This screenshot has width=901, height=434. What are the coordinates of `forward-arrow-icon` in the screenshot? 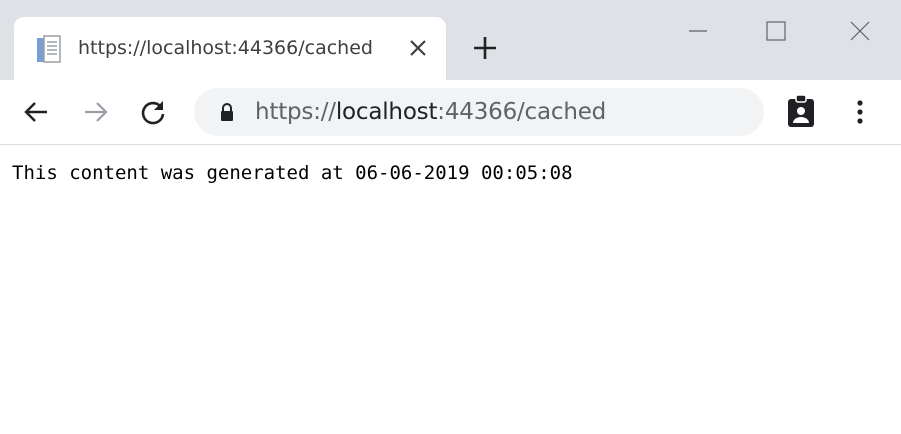 It's located at (96, 112).